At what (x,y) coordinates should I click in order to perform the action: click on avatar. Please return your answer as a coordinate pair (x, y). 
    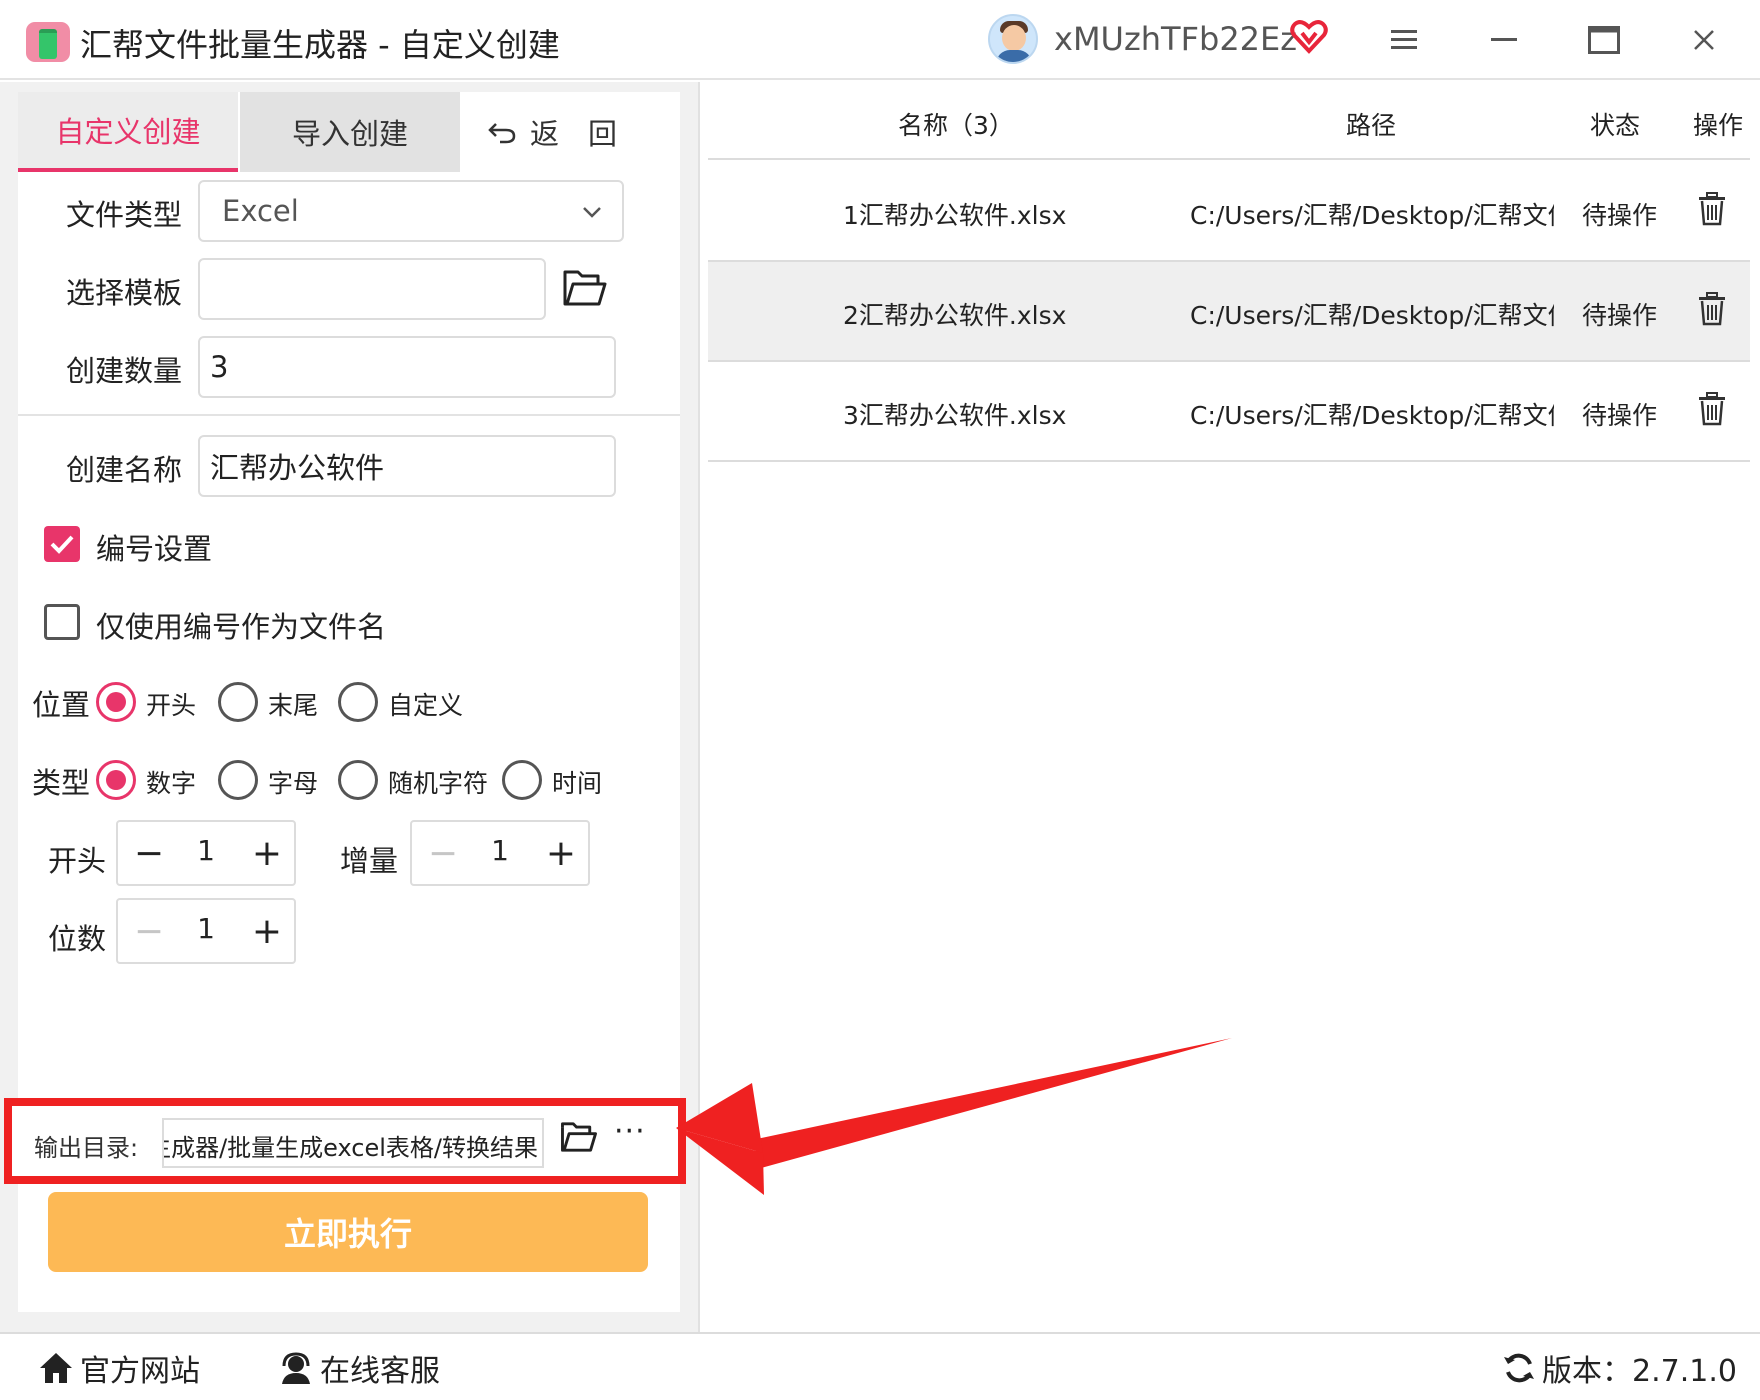
    Looking at the image, I should click on (1013, 39).